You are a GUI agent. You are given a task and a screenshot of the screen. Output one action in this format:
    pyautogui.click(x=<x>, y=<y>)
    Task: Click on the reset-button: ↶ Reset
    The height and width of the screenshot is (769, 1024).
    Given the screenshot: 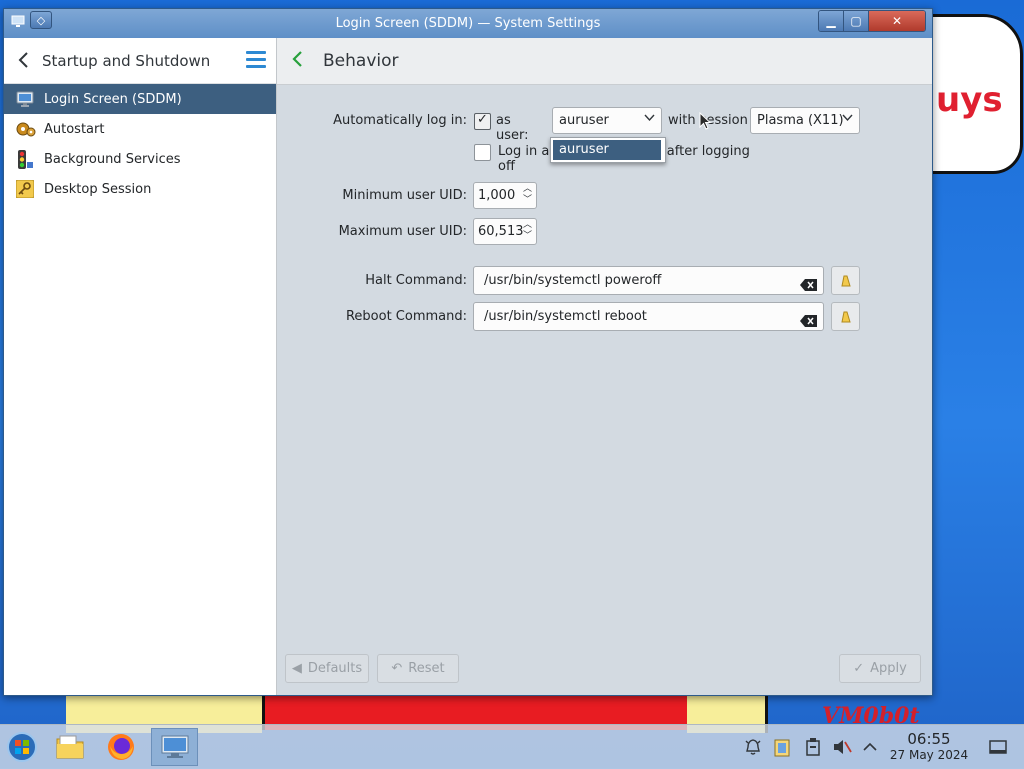 What is the action you would take?
    pyautogui.click(x=418, y=668)
    